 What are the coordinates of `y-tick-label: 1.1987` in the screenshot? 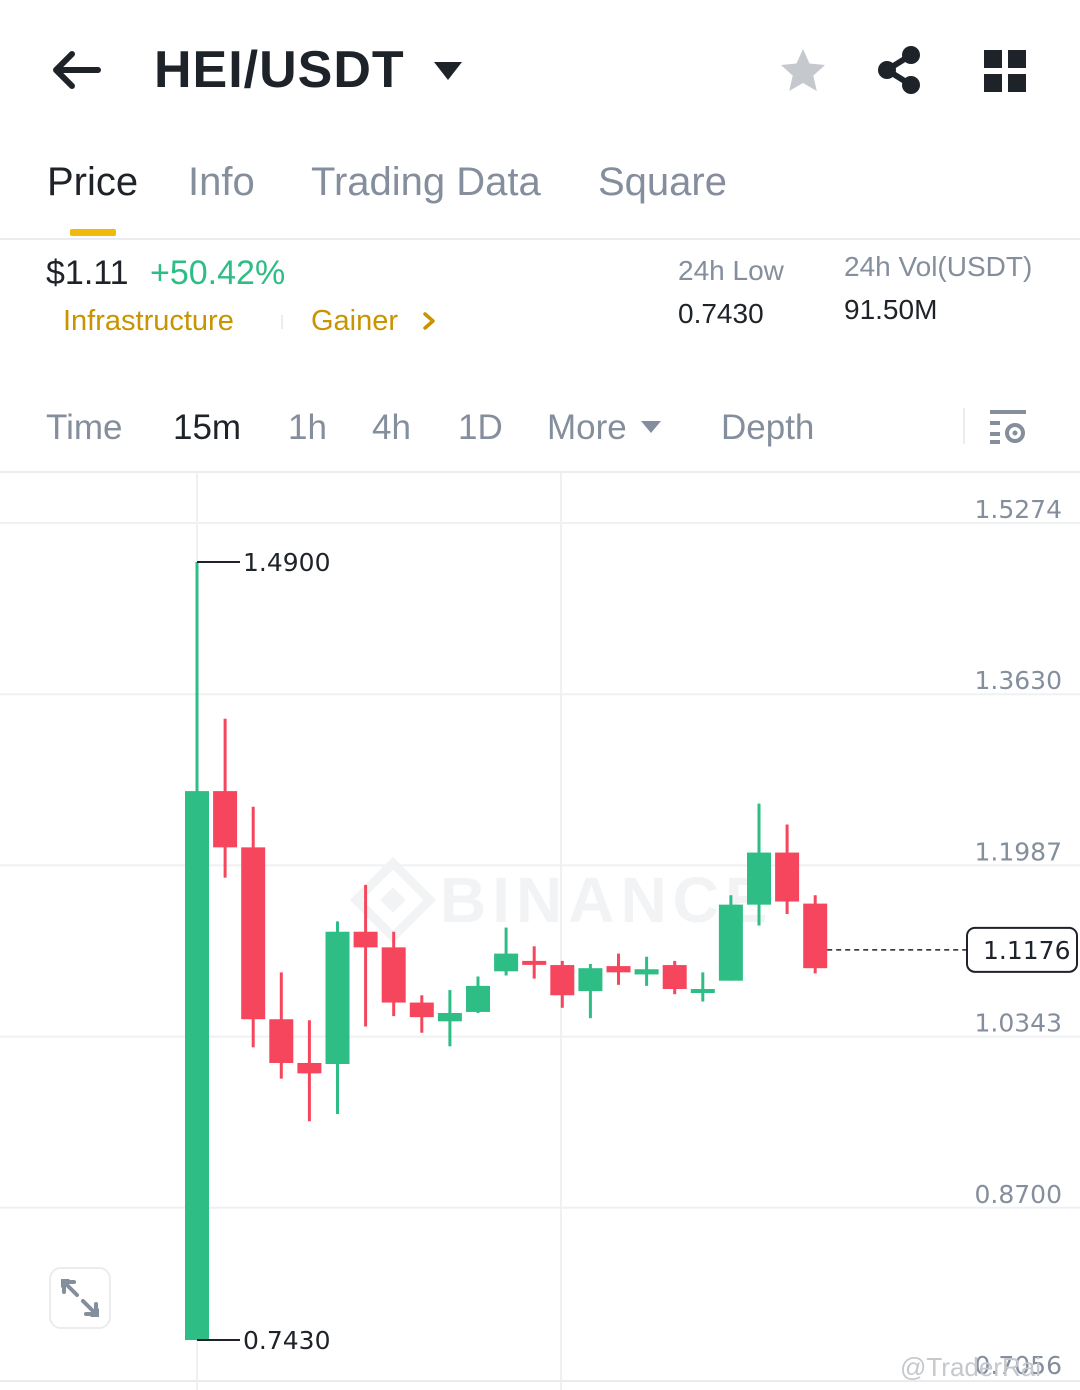 It's located at (1018, 851).